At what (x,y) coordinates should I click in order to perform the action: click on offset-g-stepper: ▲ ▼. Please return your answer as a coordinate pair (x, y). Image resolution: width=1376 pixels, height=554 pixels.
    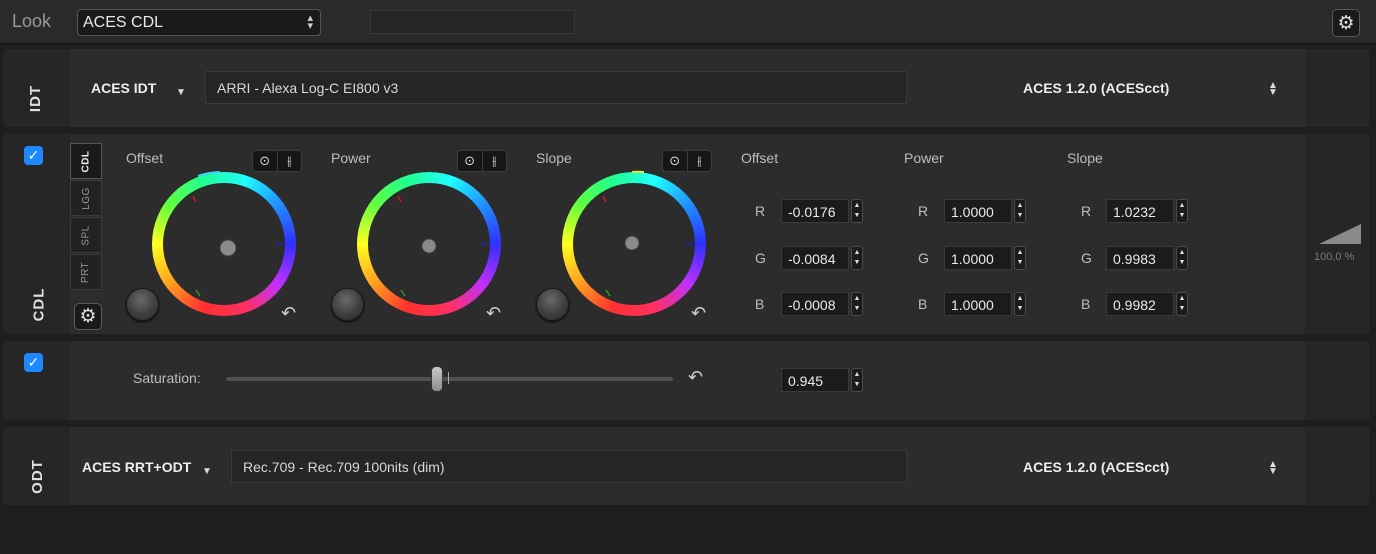
    Looking at the image, I should click on (857, 258).